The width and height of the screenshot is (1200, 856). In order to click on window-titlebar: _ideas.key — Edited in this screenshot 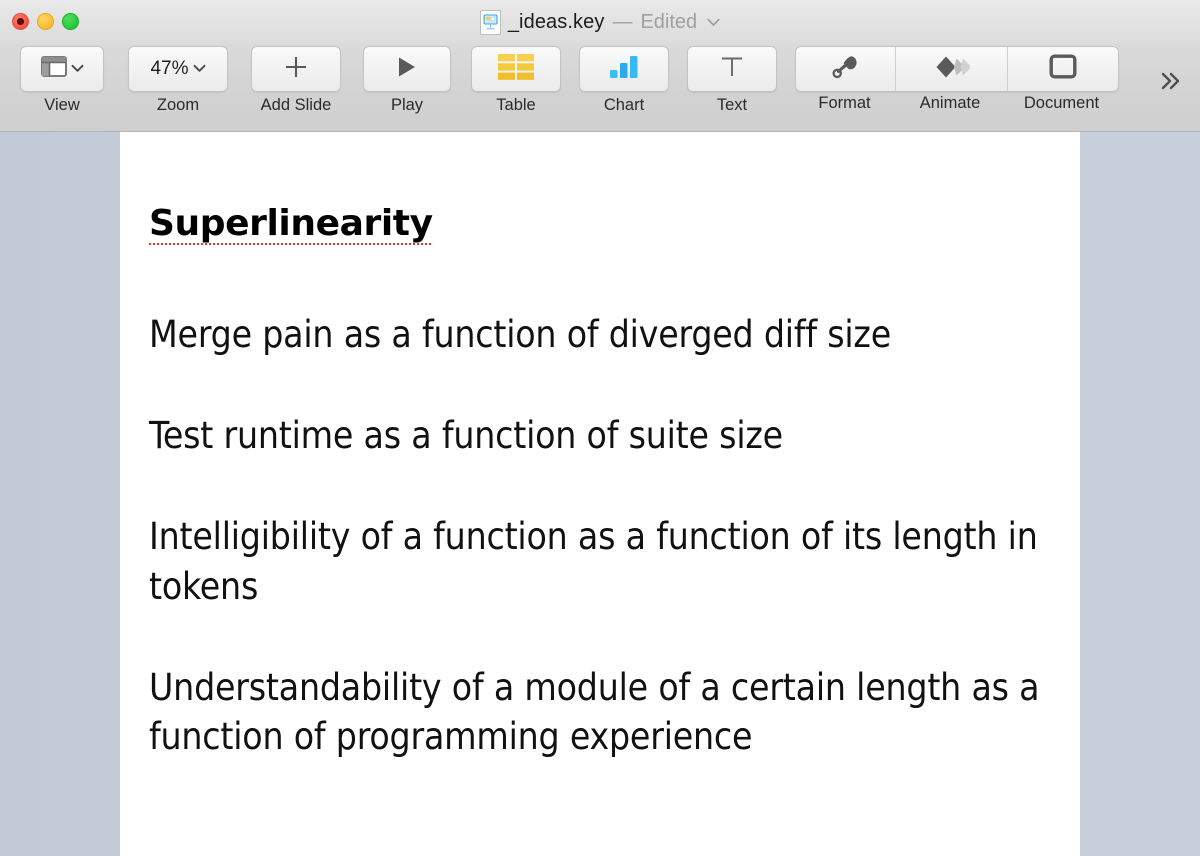, I will do `click(600, 22)`.